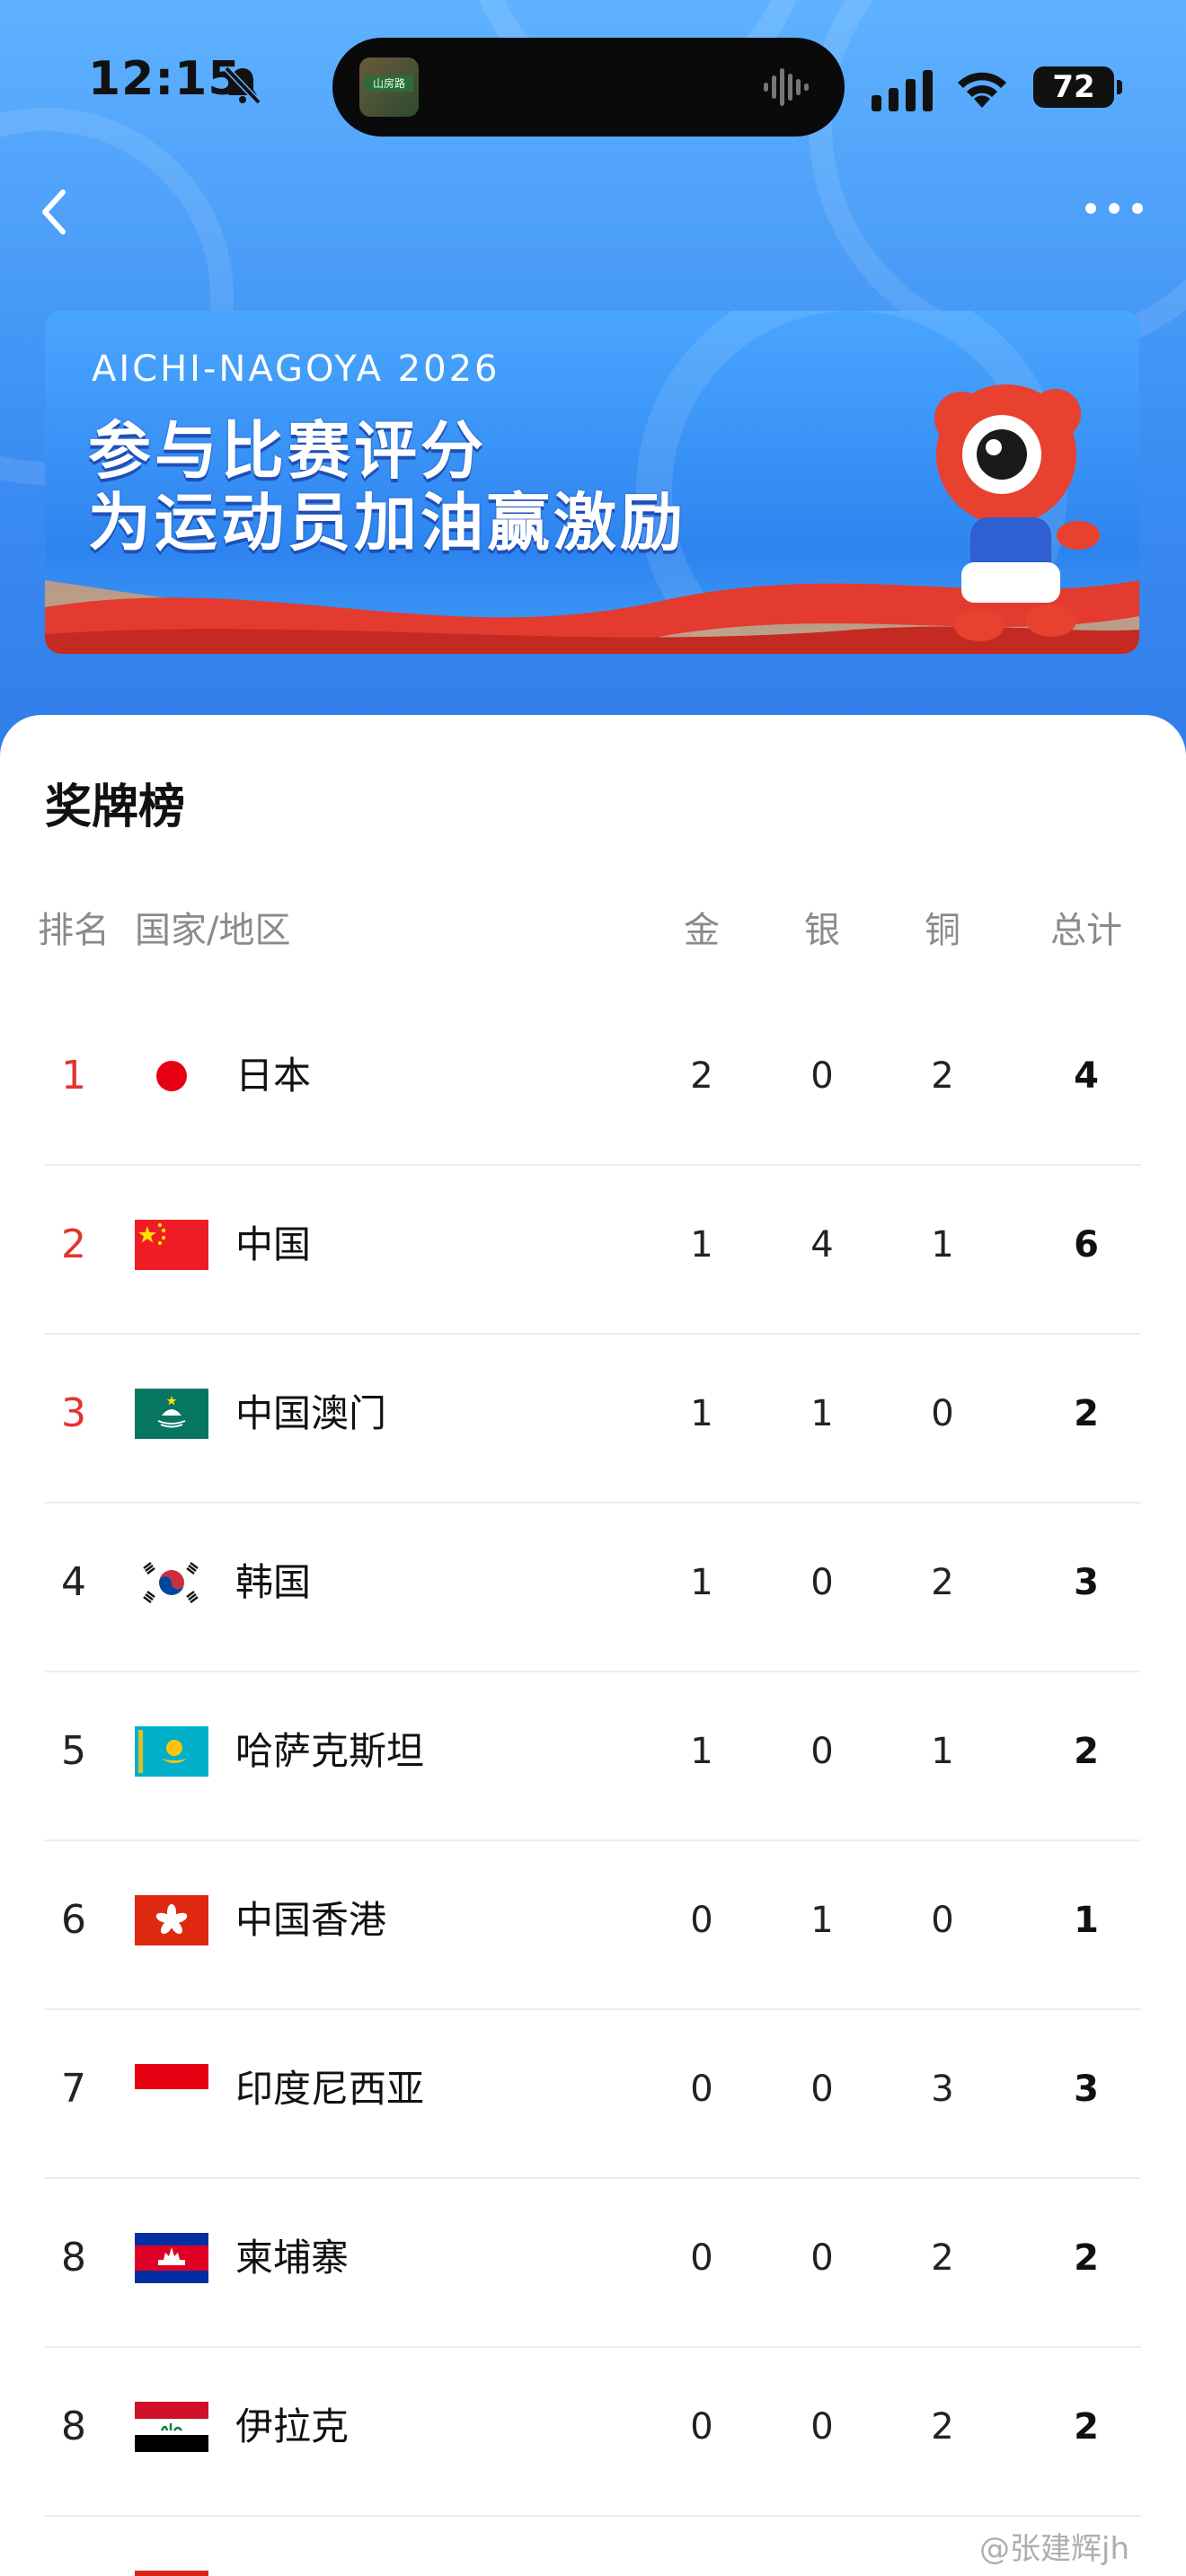 The height and width of the screenshot is (2576, 1186). Describe the element at coordinates (1086, 1076) in the screenshot. I see `total-count: 4` at that location.